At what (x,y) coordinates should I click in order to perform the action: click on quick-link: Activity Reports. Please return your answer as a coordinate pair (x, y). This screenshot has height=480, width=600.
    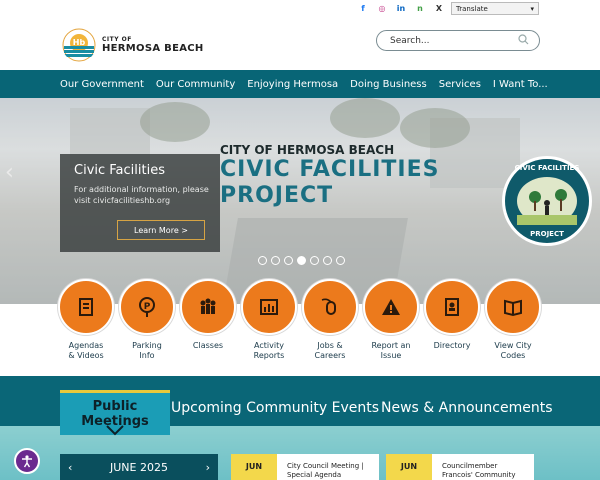
    Looking at the image, I should click on (269, 320).